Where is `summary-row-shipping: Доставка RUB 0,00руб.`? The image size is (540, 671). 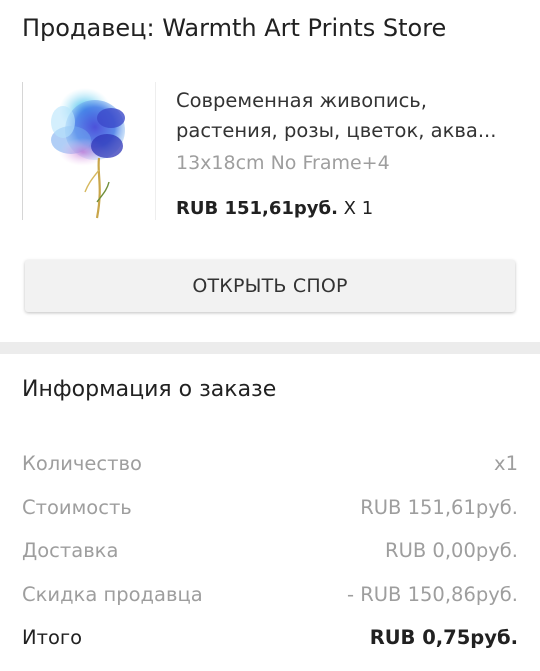
summary-row-shipping: Доставка RUB 0,00руб. is located at coordinates (270, 551).